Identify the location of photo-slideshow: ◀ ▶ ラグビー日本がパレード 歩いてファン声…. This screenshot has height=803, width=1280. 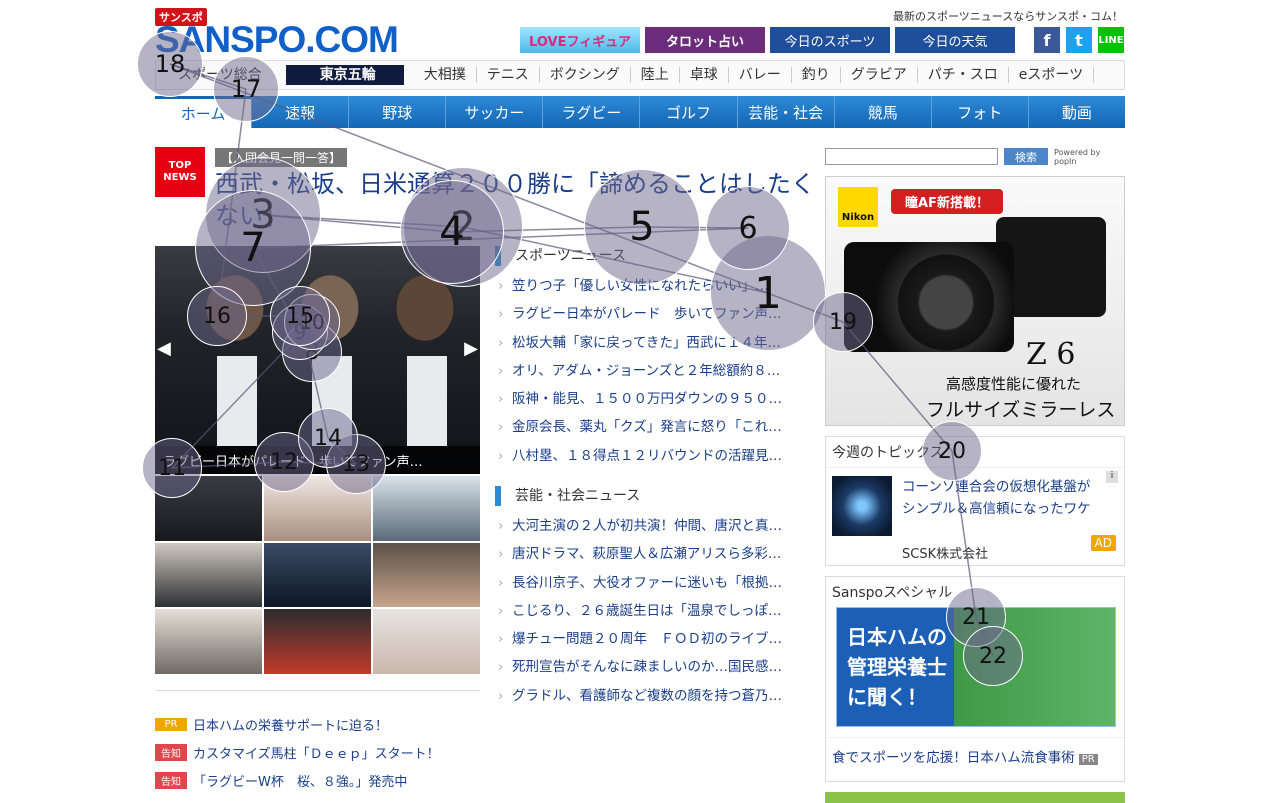
(317, 360).